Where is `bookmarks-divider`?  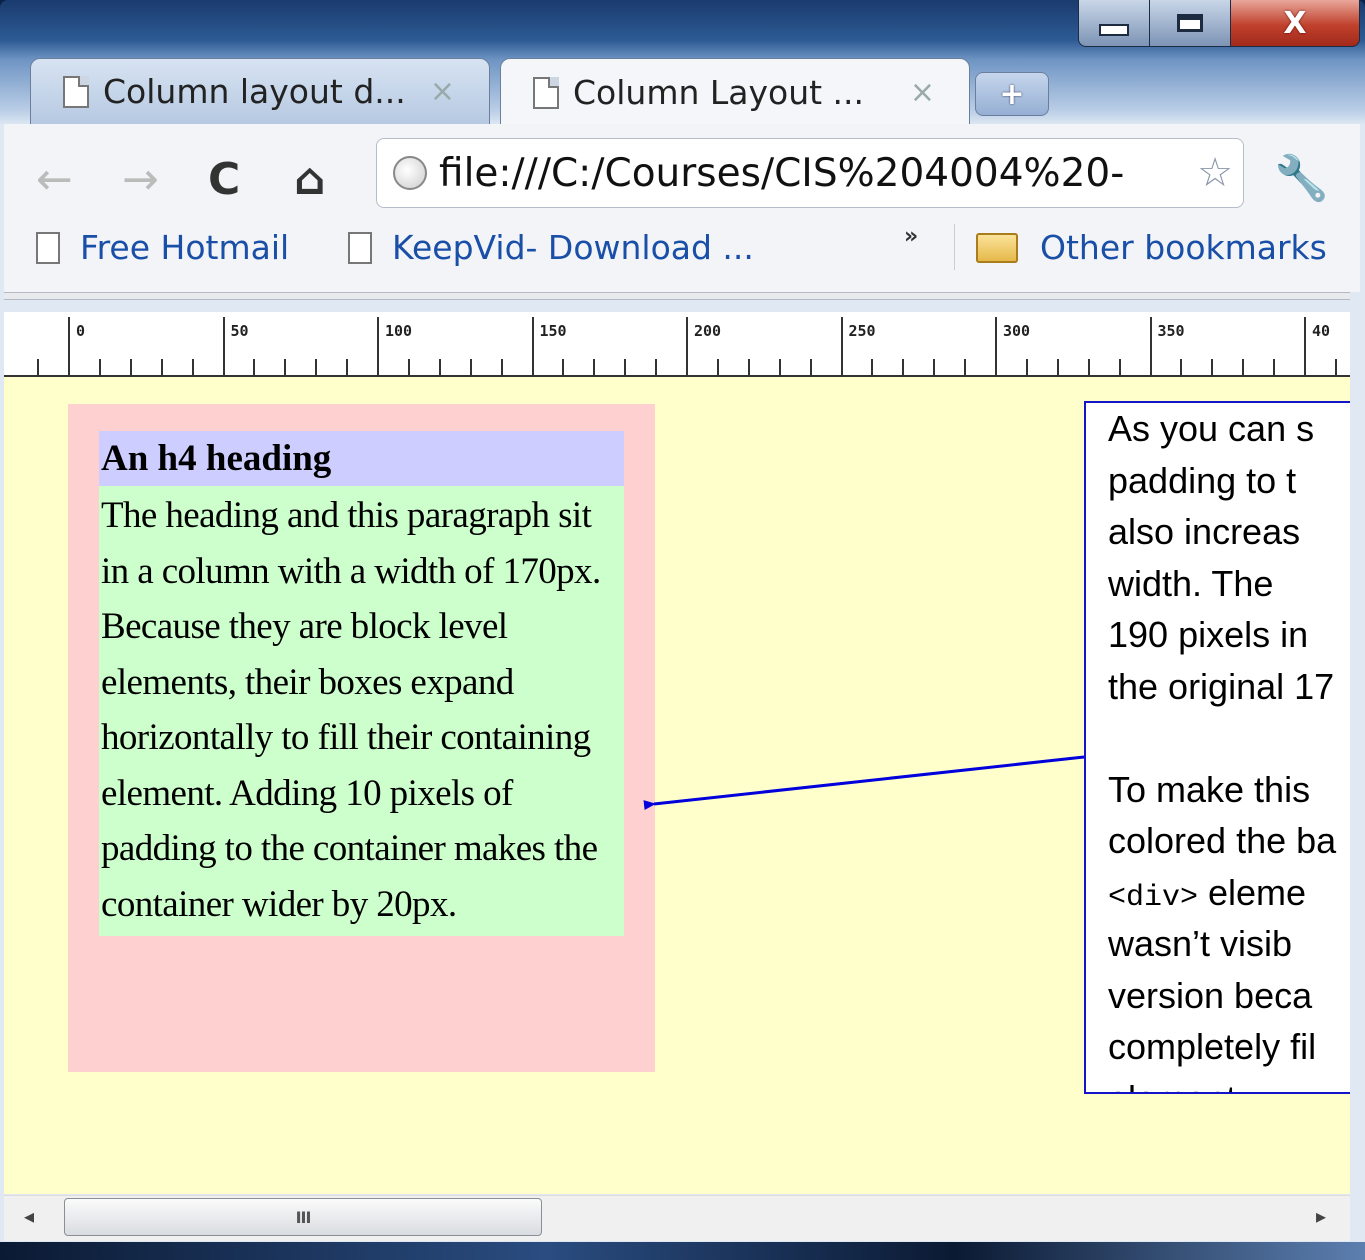
bookmarks-divider is located at coordinates (954, 247).